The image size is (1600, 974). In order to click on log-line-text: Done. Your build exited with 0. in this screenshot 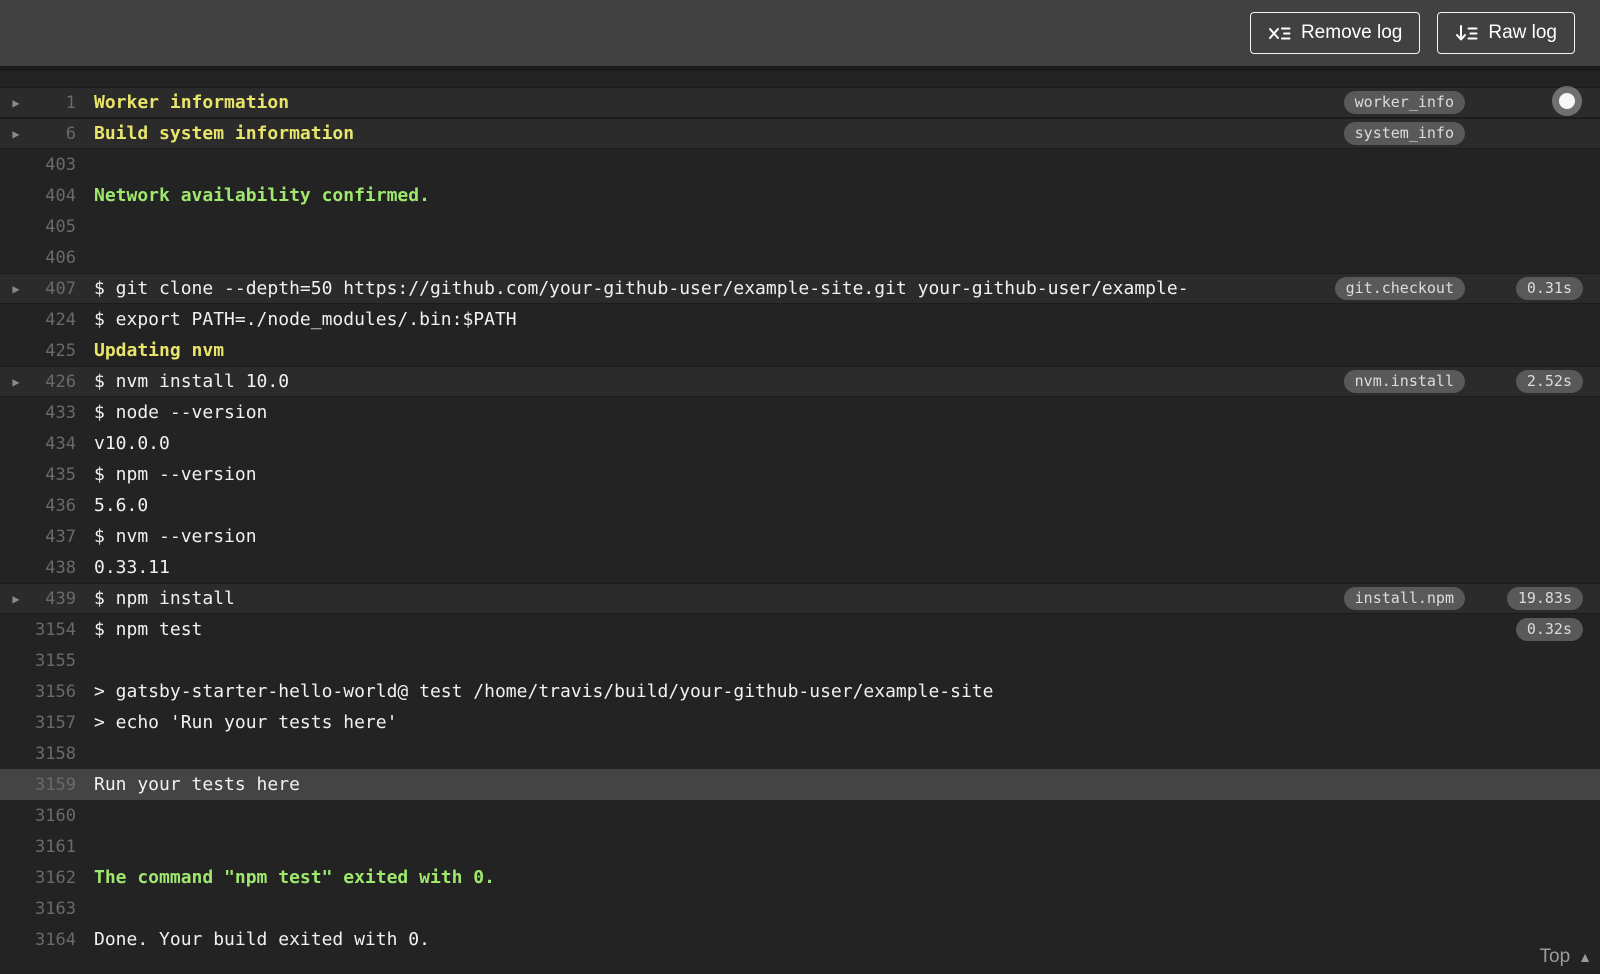, I will do `click(262, 939)`.